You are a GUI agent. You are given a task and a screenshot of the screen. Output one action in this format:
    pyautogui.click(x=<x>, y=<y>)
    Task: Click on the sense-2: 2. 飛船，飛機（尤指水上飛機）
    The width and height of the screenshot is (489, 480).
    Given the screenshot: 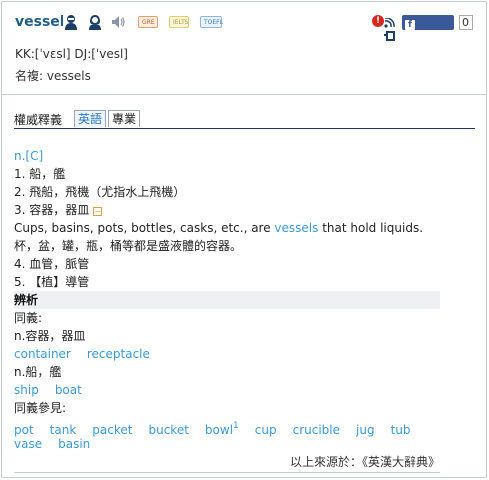 What is the action you would take?
    pyautogui.click(x=100, y=192)
    